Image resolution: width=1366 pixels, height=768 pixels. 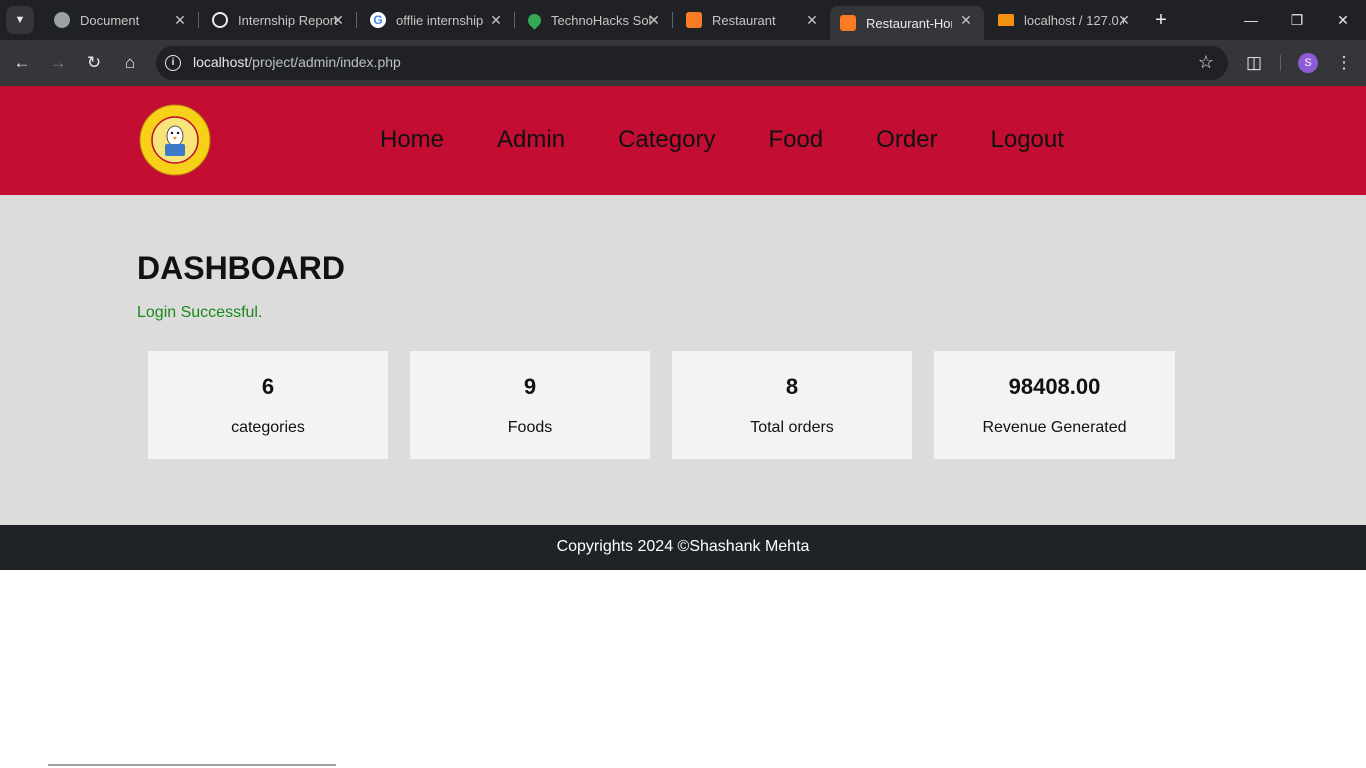 What do you see at coordinates (530, 386) in the screenshot?
I see `stat-value: 9` at bounding box center [530, 386].